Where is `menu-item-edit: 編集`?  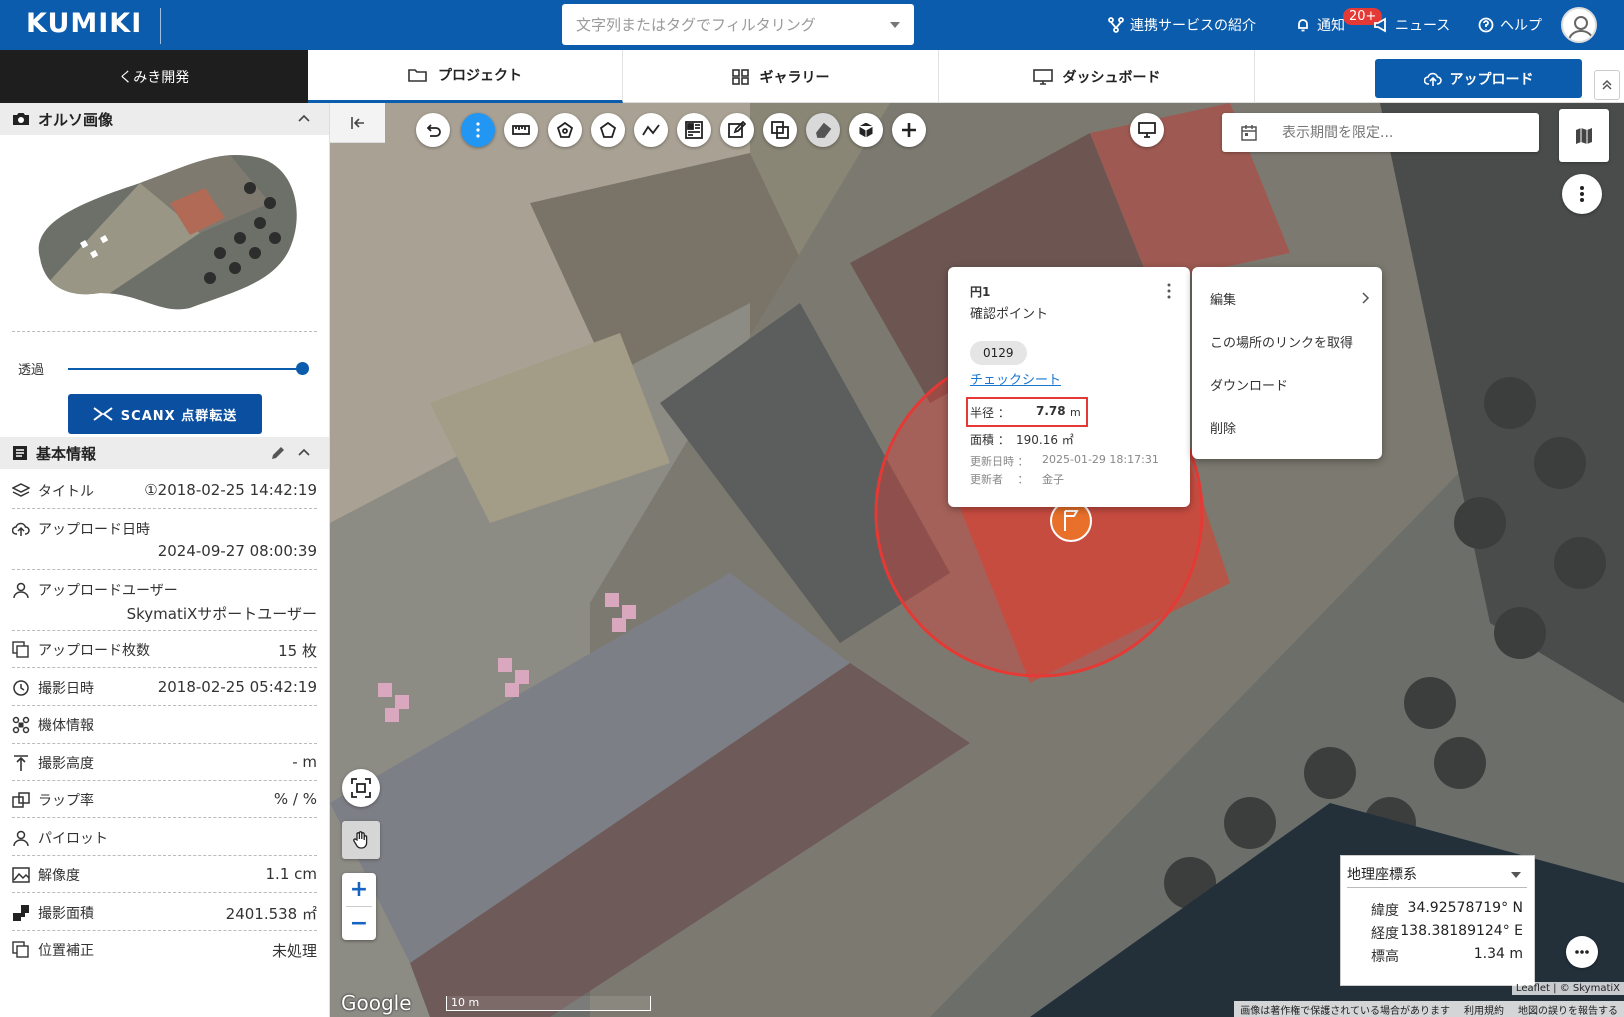
menu-item-edit: 編集 is located at coordinates (1223, 298).